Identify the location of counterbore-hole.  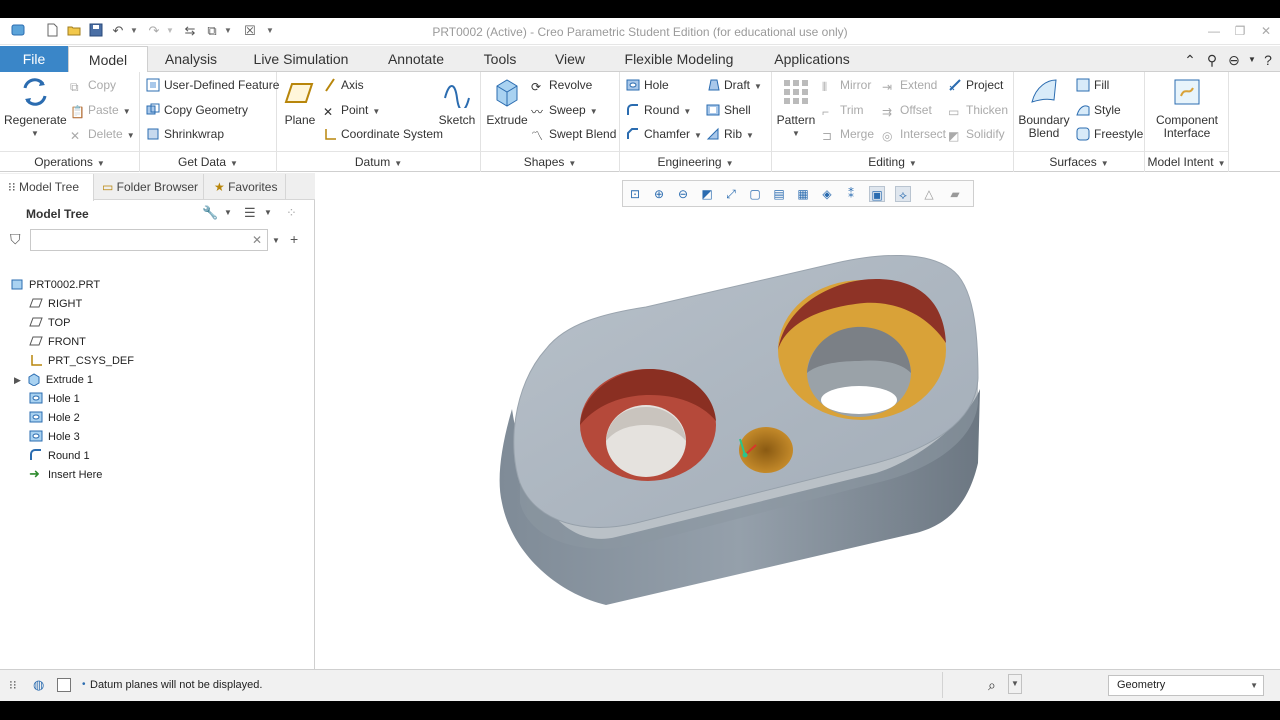
(862, 349).